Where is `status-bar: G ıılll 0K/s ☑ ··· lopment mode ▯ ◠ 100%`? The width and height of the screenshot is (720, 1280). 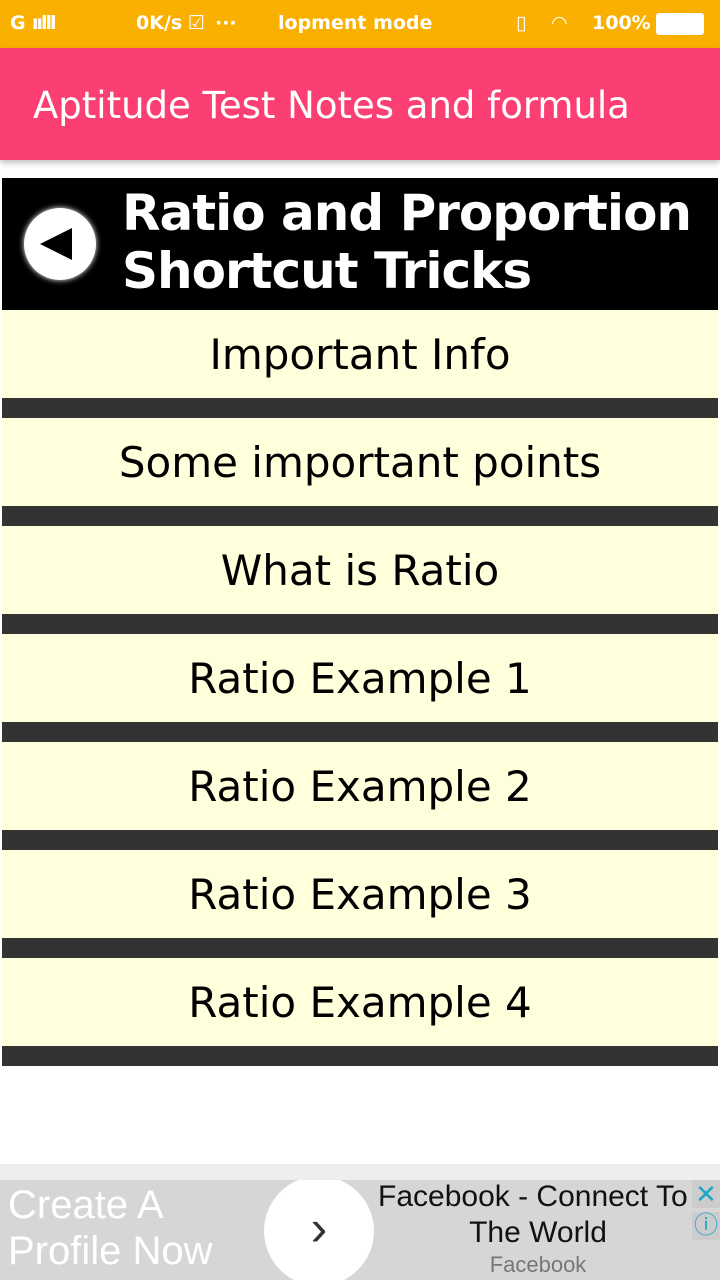
status-bar: G ıılll 0K/s ☑ ··· lopment mode ▯ ◠ 100% is located at coordinates (360, 24).